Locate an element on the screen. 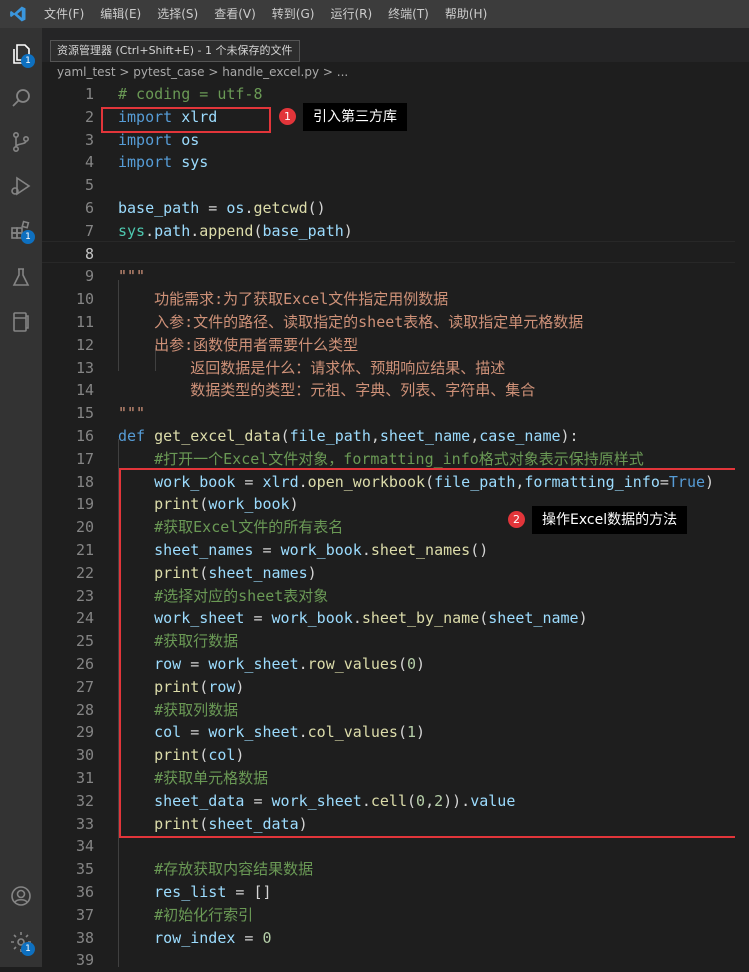 Image resolution: width=749 pixels, height=972 pixels. annotation-callout-1: 引入第三方库 is located at coordinates (355, 117).